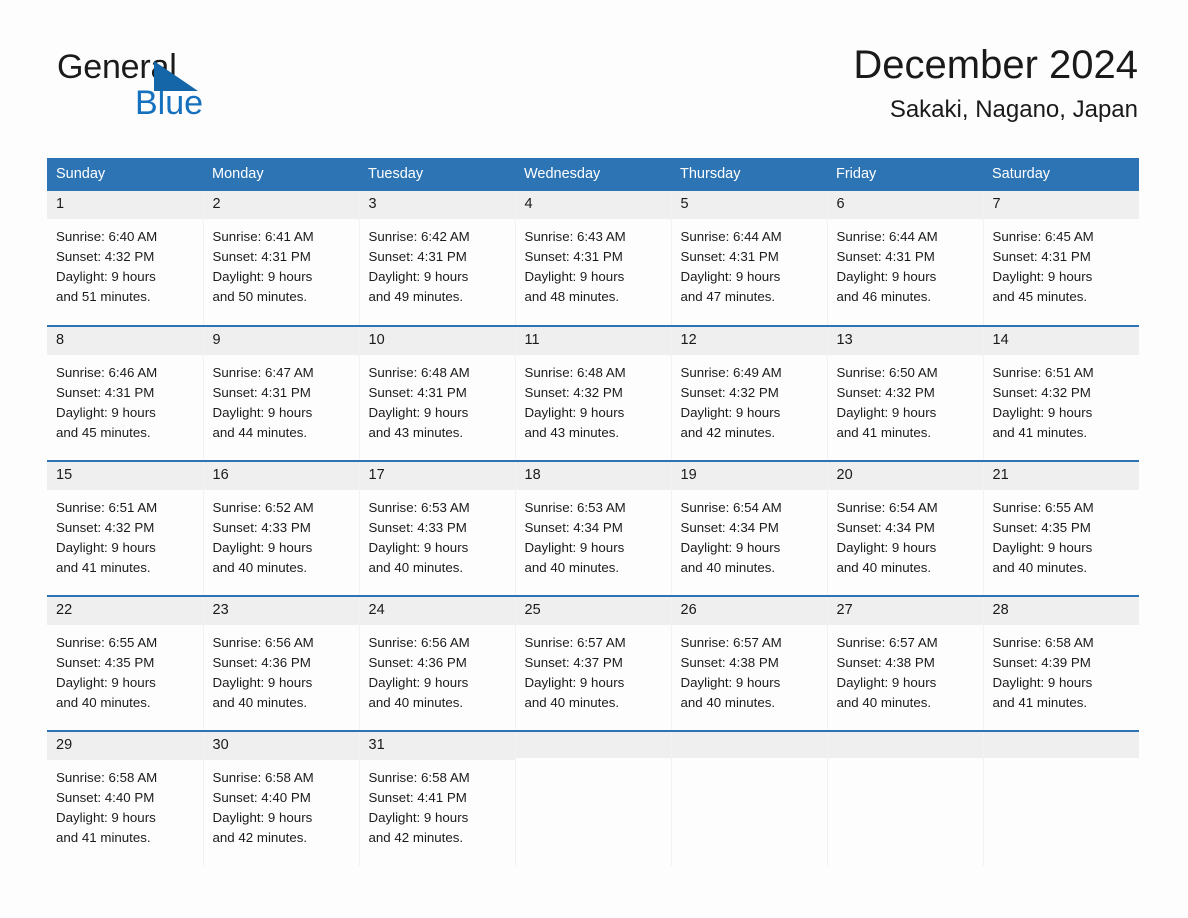  Describe the element at coordinates (416, 838) in the screenshot. I see `daylight-duration-line2: and 42 minutes.` at that location.